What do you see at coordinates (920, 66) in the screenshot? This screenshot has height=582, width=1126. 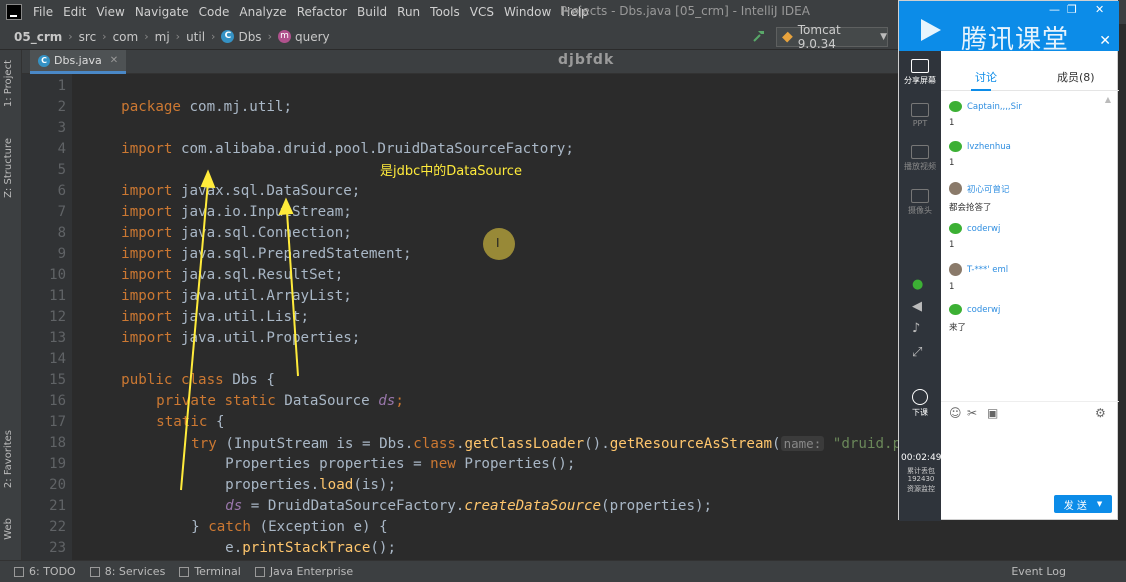 I see `share-screen-icon` at bounding box center [920, 66].